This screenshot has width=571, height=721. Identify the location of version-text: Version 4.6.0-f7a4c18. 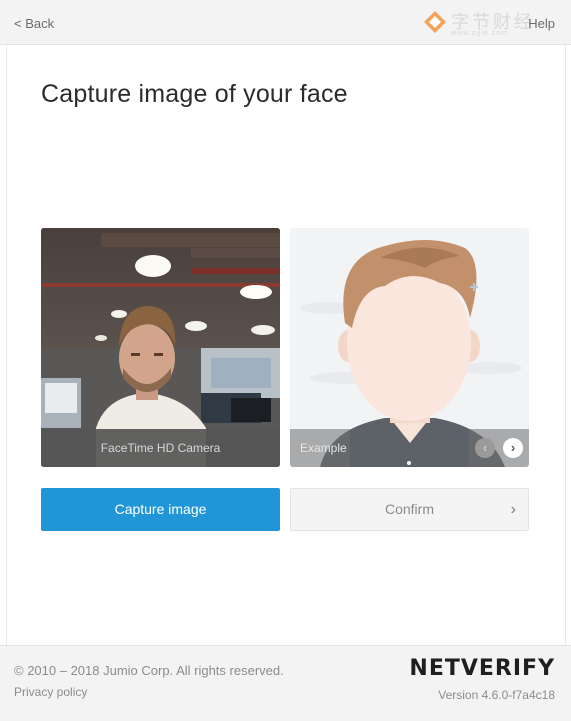
(496, 695).